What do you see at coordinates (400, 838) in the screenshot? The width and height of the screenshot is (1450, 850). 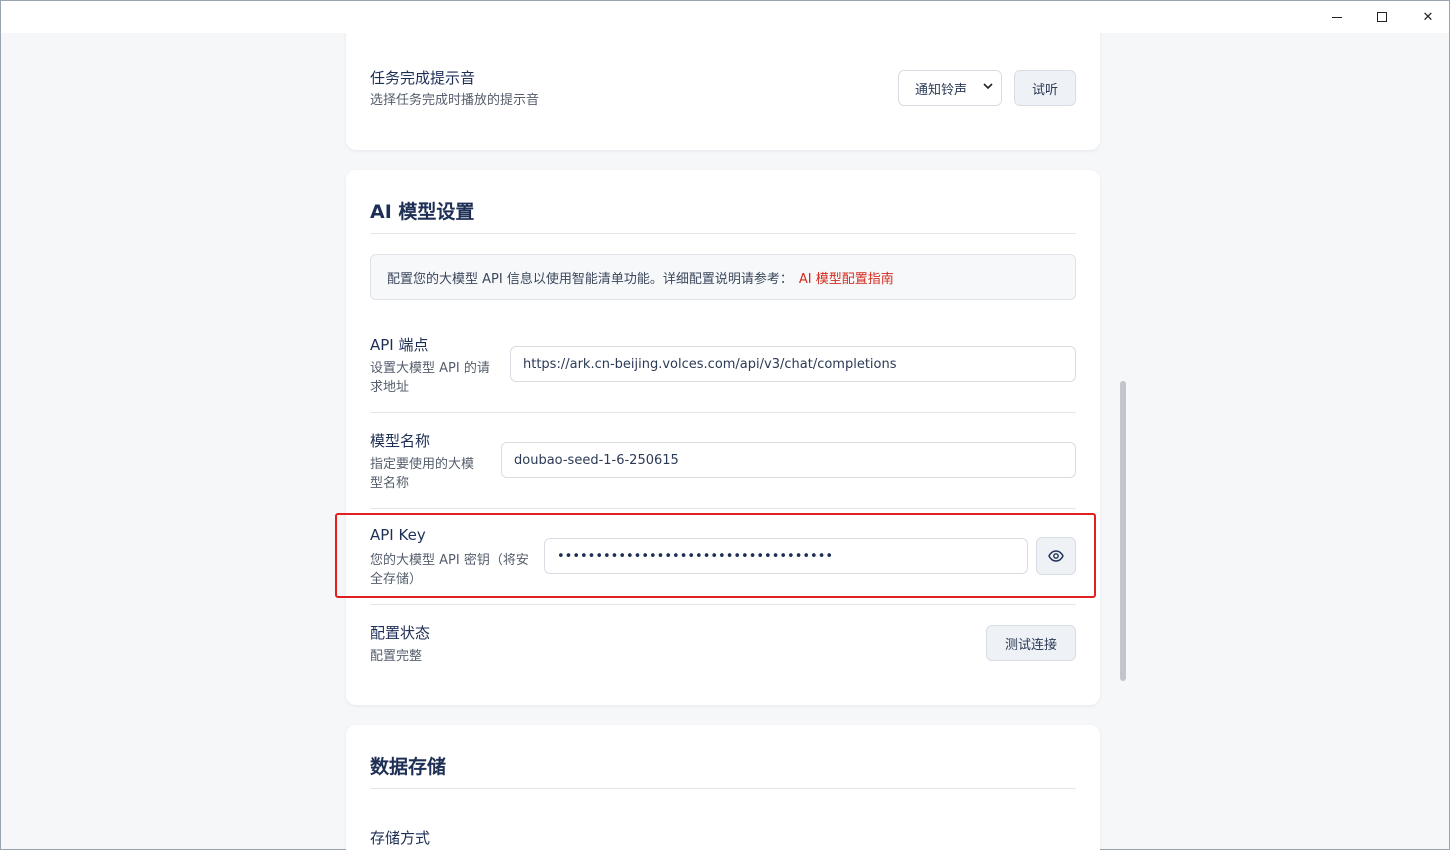 I see `storage-method-title: 存储方式` at bounding box center [400, 838].